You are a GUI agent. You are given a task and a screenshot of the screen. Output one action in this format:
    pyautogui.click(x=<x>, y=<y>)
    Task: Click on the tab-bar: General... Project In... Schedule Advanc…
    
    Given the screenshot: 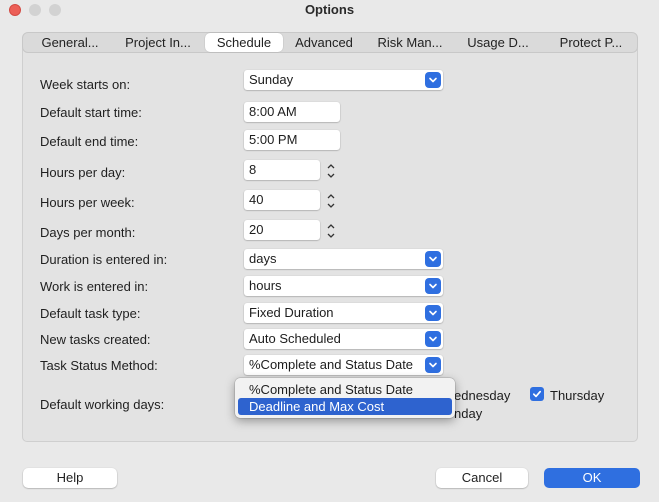 What is the action you would take?
    pyautogui.click(x=330, y=42)
    